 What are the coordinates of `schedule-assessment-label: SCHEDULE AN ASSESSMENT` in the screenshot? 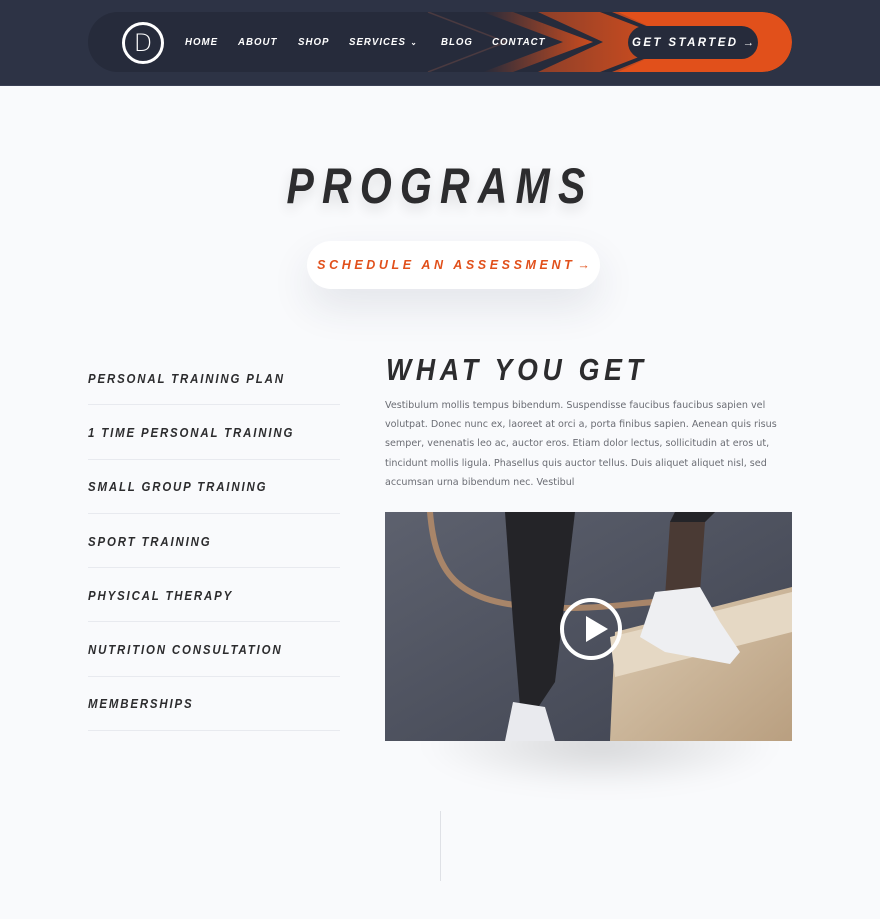 It's located at (446, 265).